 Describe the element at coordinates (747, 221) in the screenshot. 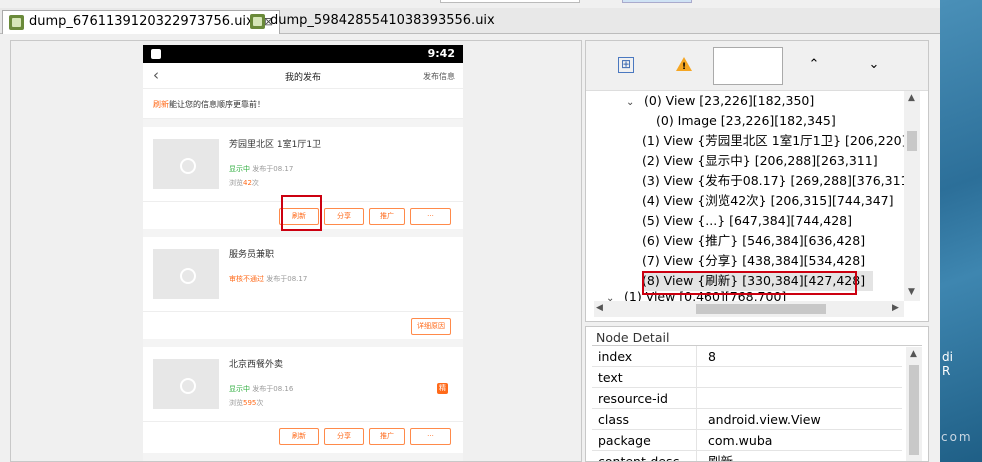

I see `tree-node: (5) View {...} [647,384][744,428]` at that location.